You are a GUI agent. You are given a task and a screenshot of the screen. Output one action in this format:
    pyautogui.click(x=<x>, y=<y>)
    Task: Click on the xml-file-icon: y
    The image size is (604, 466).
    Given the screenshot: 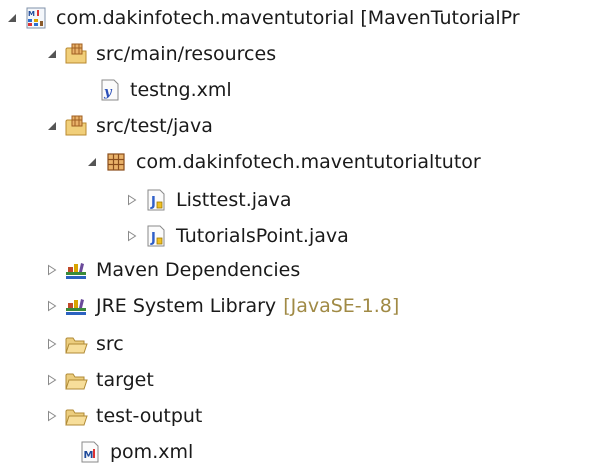 What is the action you would take?
    pyautogui.click(x=110, y=90)
    